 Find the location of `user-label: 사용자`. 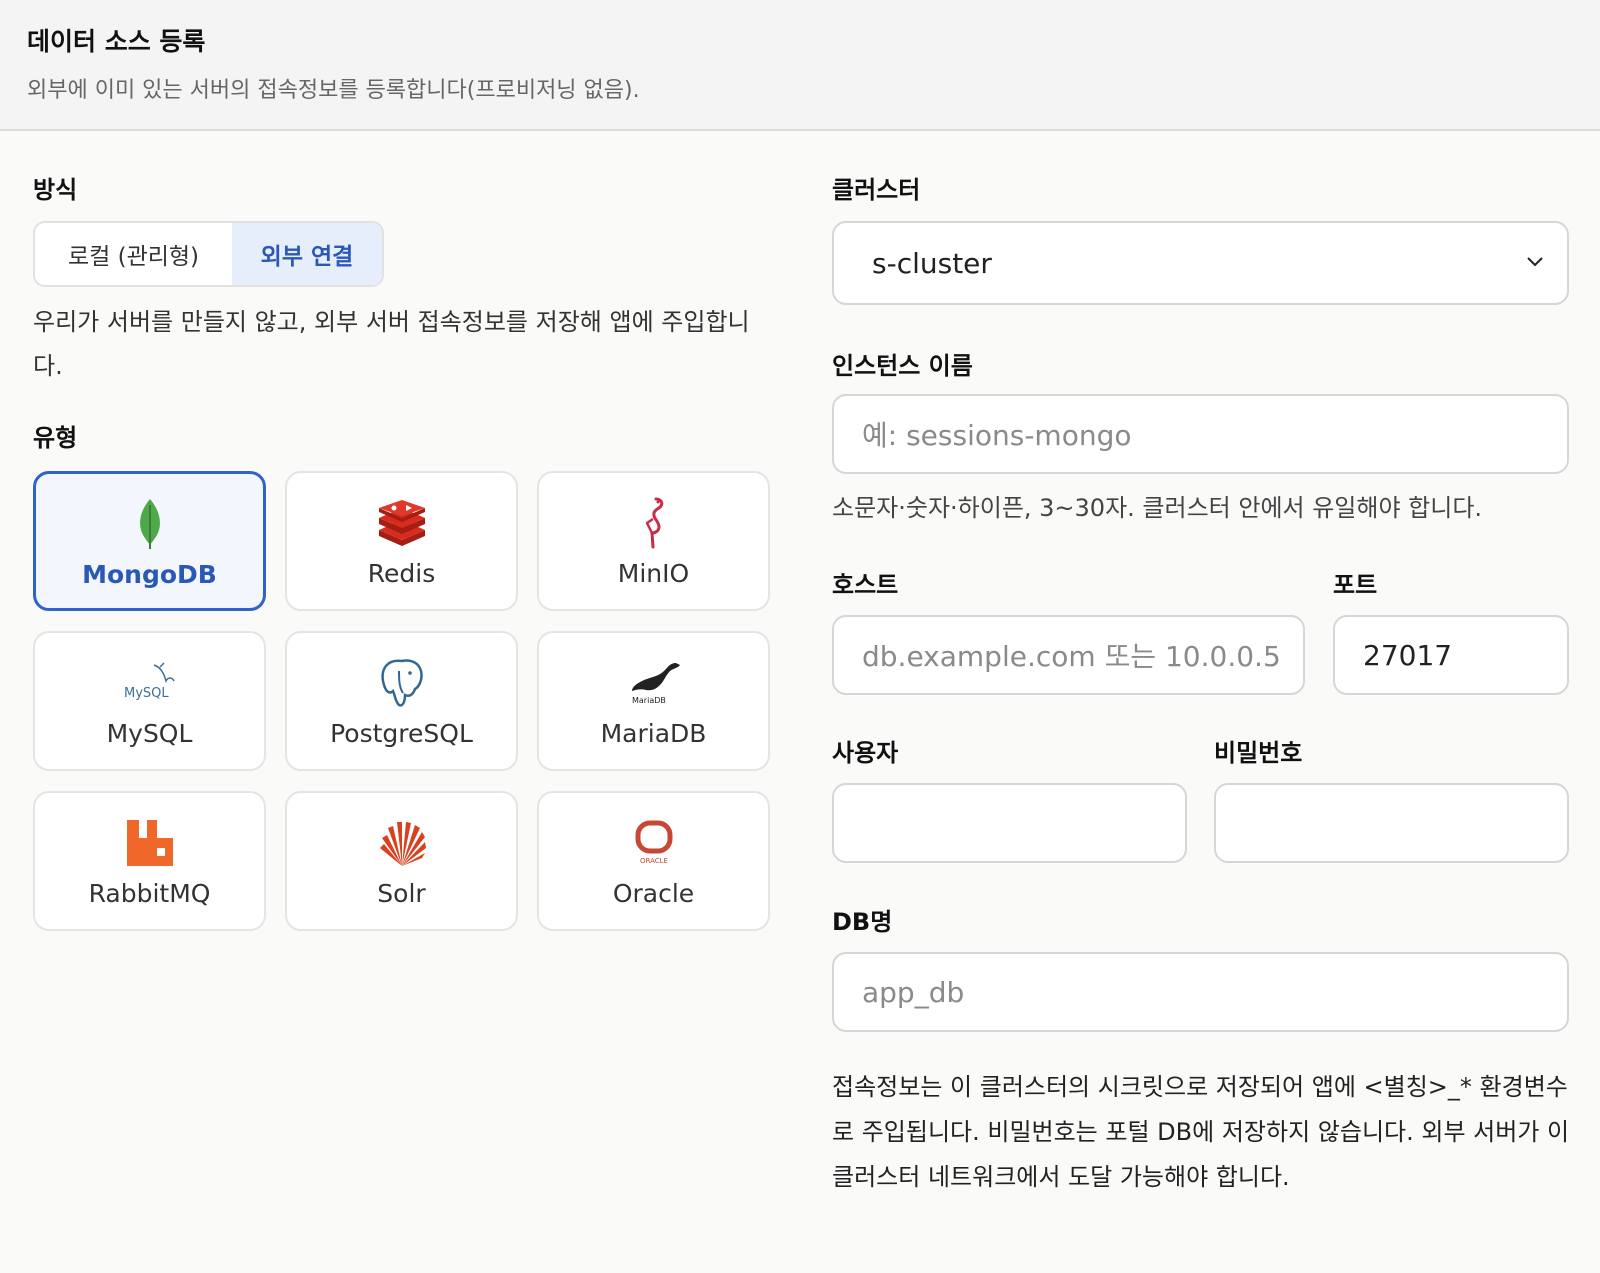

user-label: 사용자 is located at coordinates (865, 753).